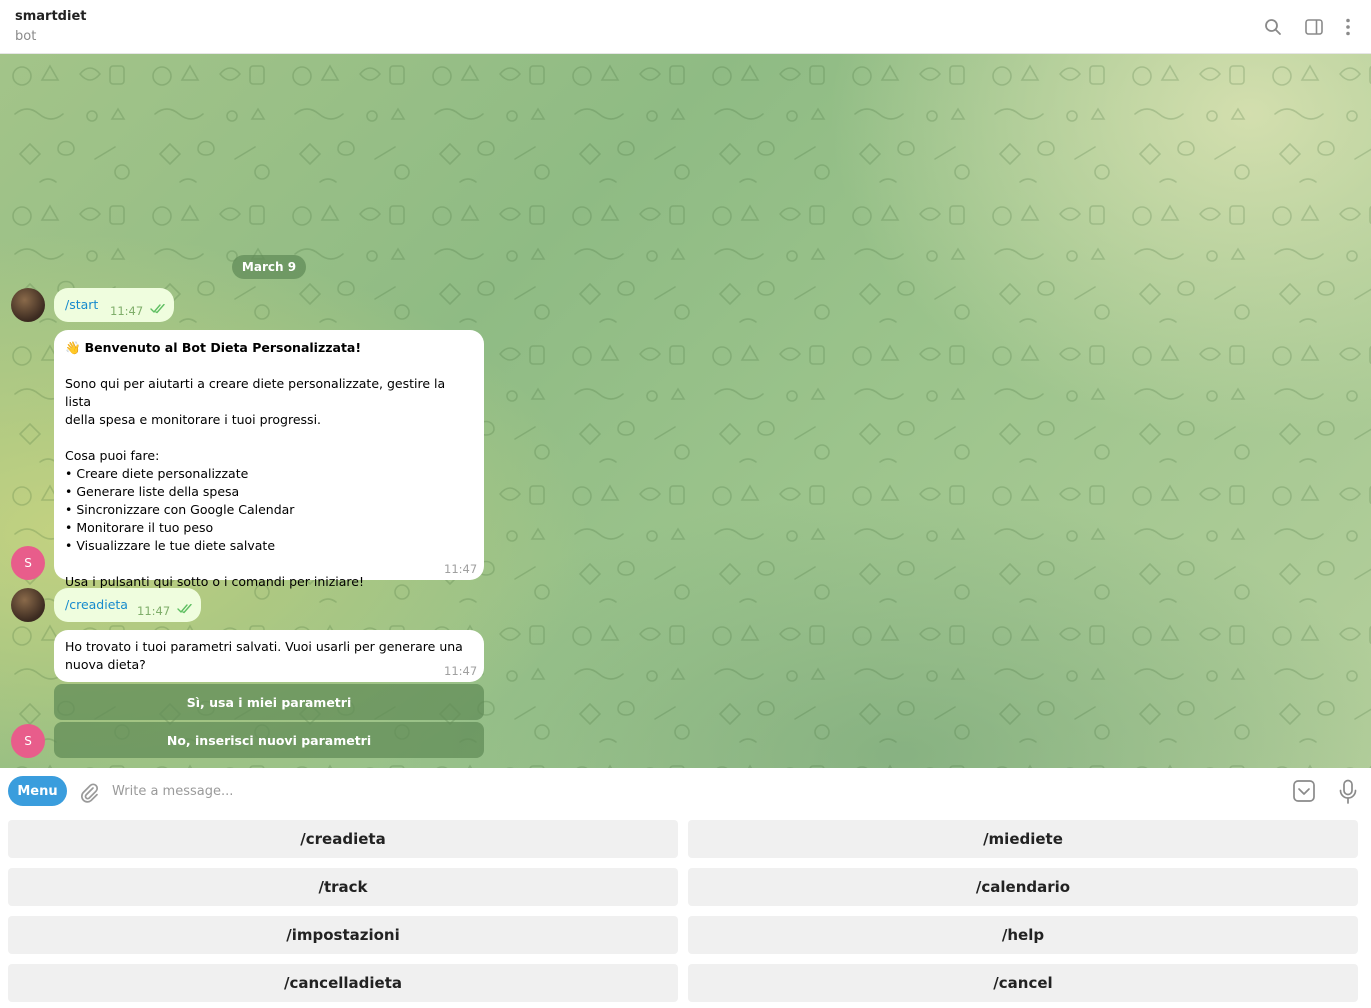 Image resolution: width=1371 pixels, height=1008 pixels. I want to click on keyboard-button-calendario: /calendario, so click(1023, 887).